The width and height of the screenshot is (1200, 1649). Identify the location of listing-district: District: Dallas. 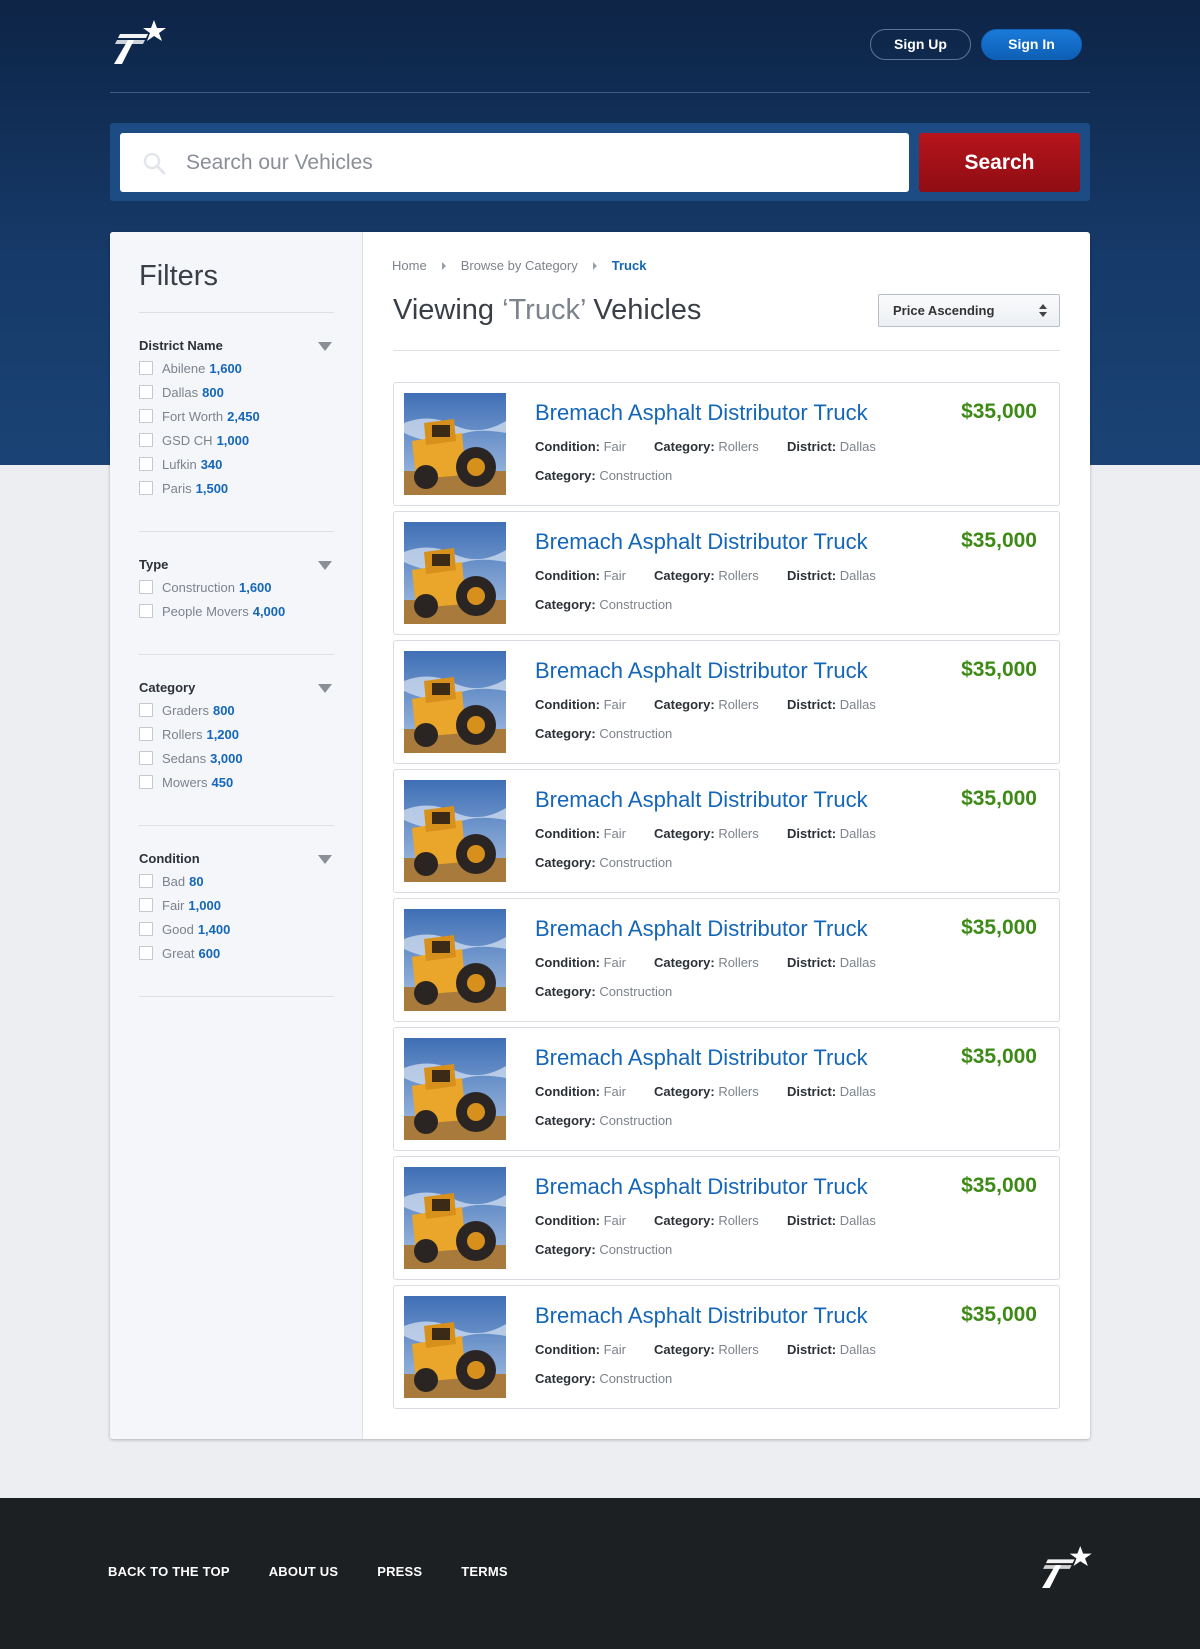
(831, 962).